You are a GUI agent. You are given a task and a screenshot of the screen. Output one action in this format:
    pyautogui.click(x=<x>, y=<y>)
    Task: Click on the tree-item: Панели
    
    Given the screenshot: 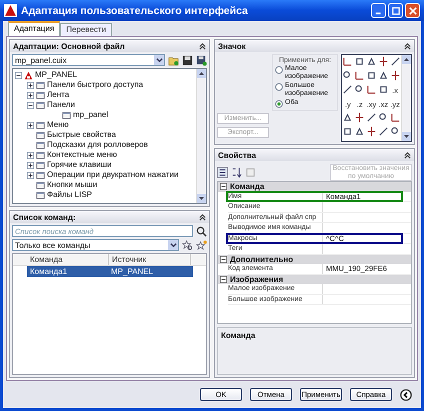 What is the action you would take?
    pyautogui.click(x=61, y=105)
    